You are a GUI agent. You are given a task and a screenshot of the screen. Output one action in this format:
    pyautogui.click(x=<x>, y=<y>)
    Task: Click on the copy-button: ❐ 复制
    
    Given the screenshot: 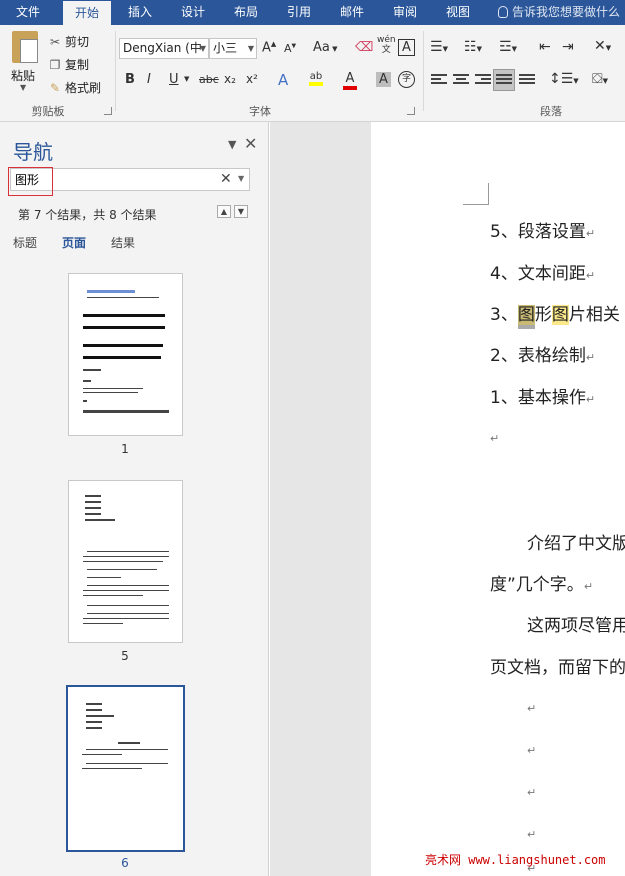 What is the action you would take?
    pyautogui.click(x=68, y=64)
    